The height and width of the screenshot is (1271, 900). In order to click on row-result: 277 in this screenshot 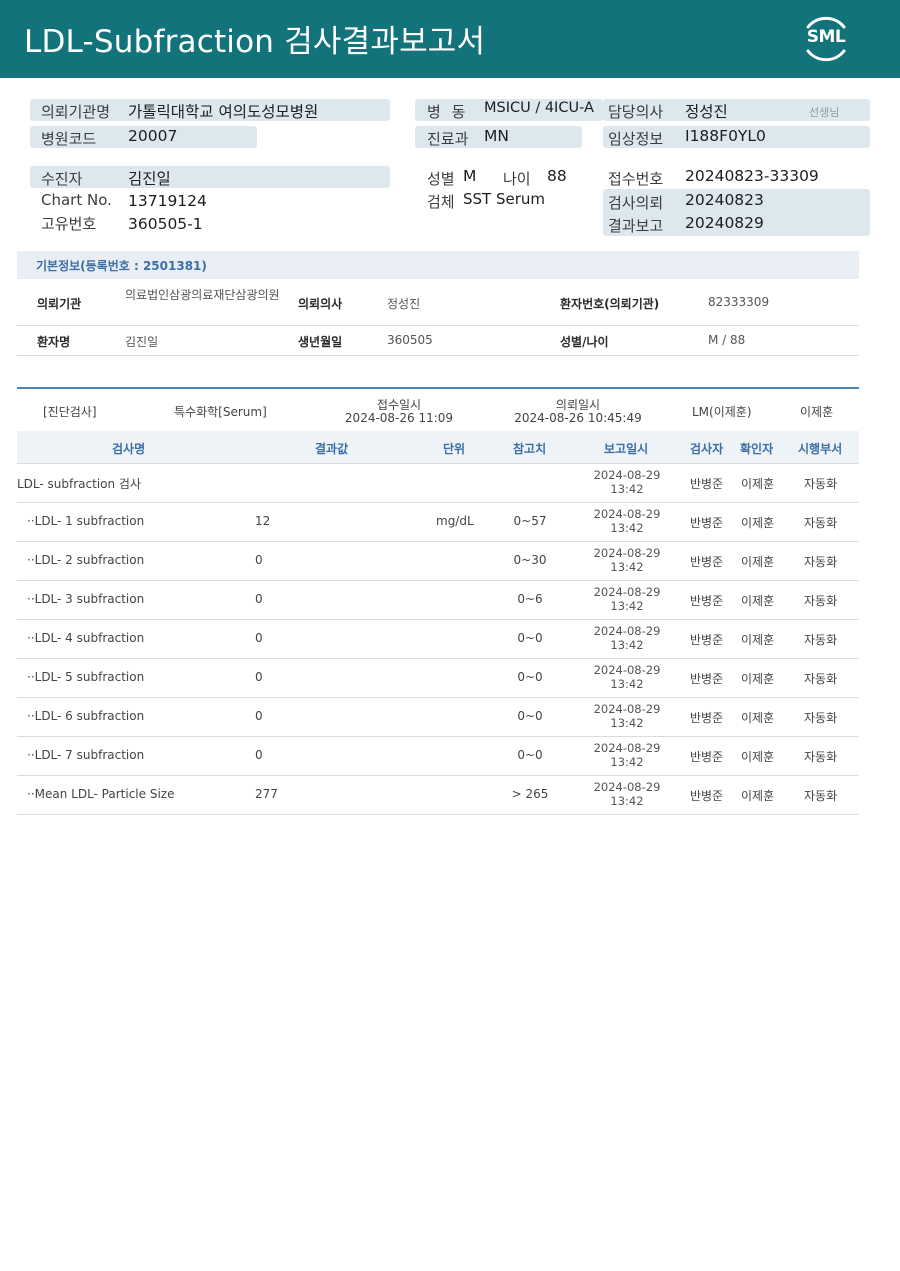, I will do `click(266, 794)`.